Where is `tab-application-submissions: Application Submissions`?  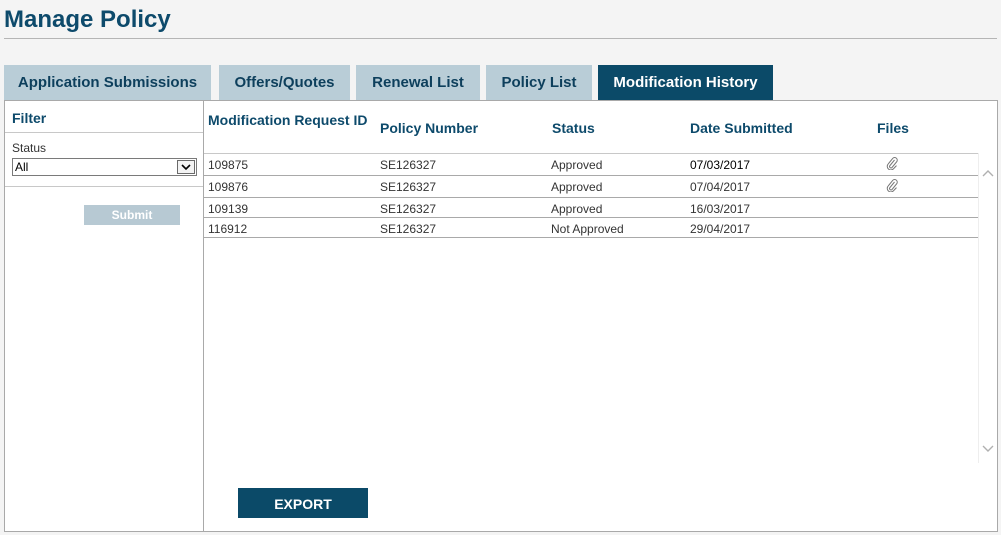 tab-application-submissions: Application Submissions is located at coordinates (107, 82).